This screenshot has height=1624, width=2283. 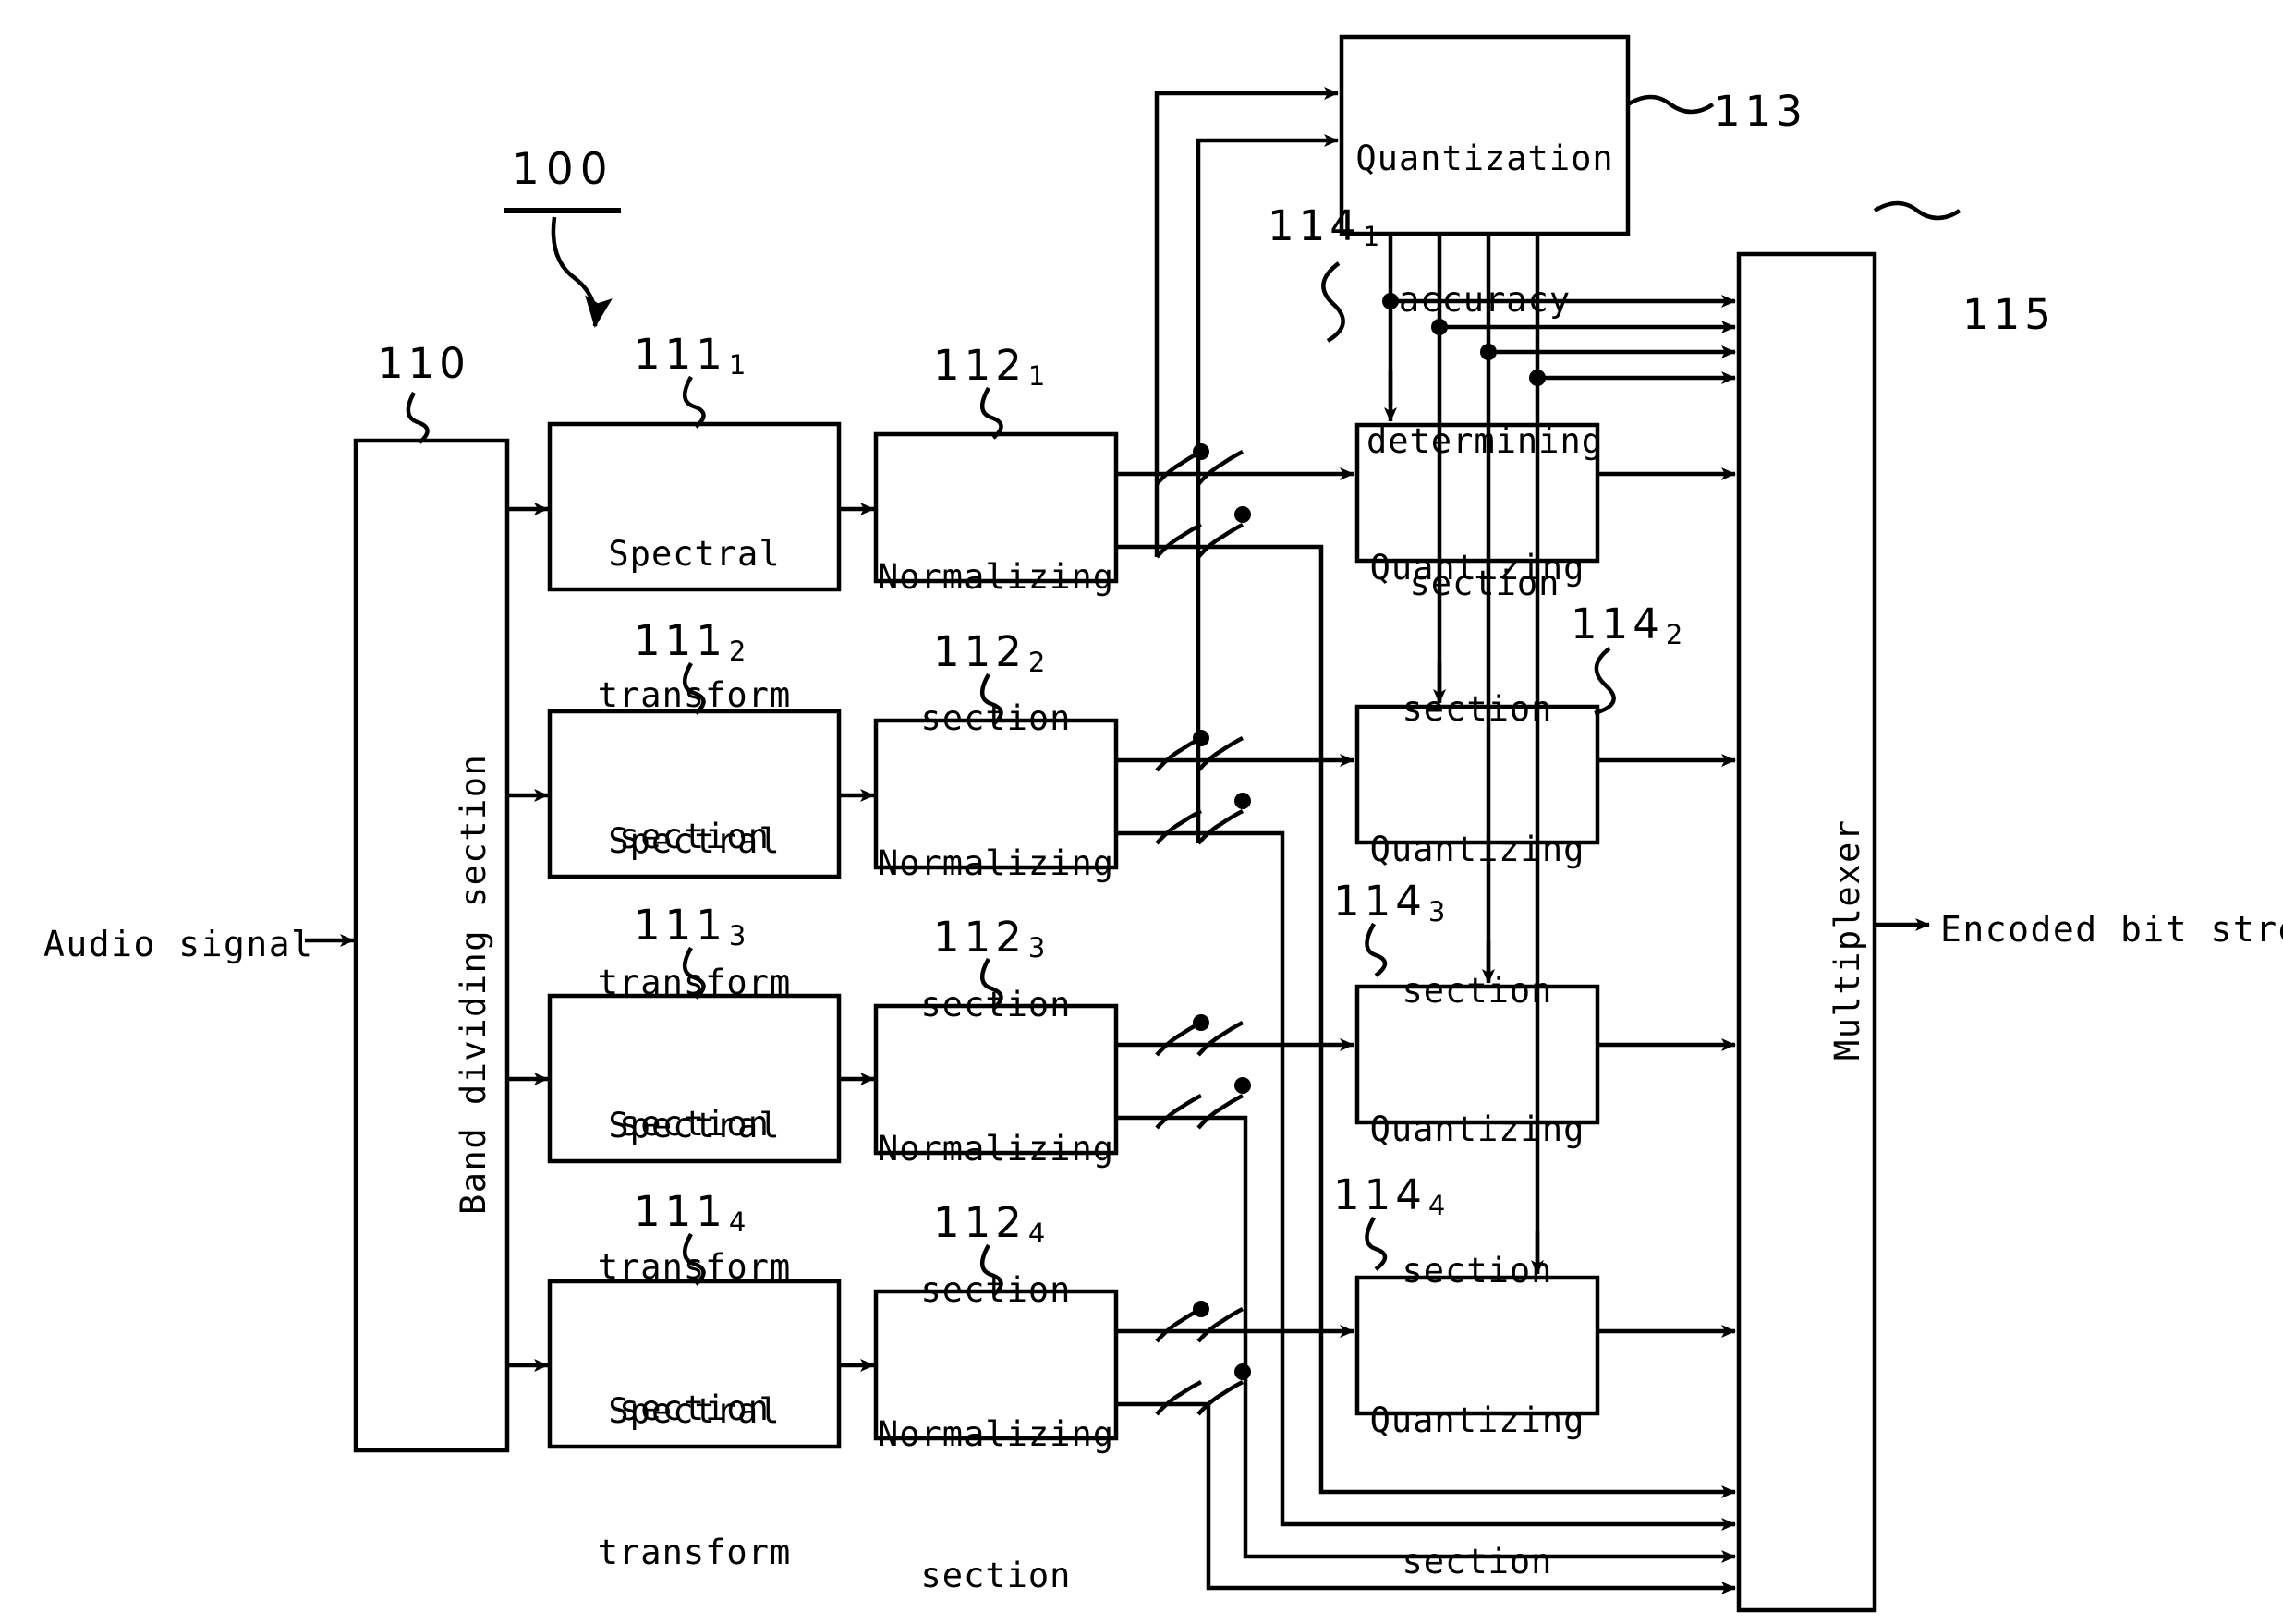 I want to click on junction-dot-h6, so click(x=1243, y=1085).